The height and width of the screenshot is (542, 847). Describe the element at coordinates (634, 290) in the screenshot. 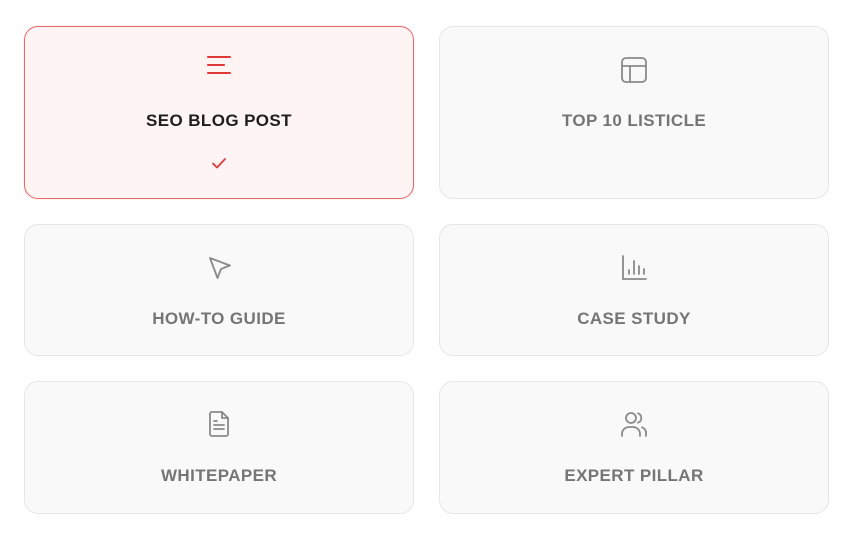

I see `option-card-case-study: CASE STUDY` at that location.